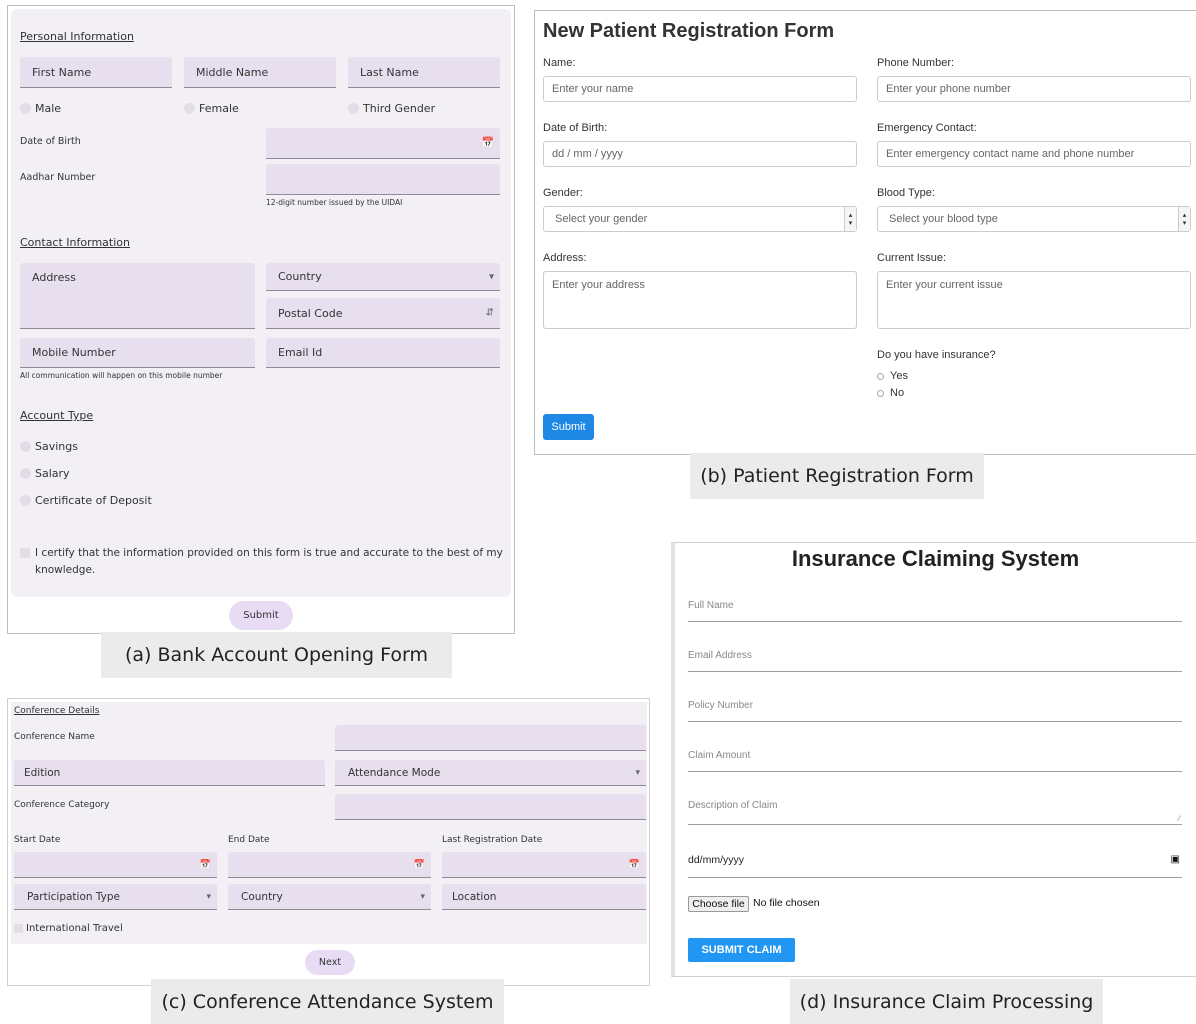 This screenshot has height=1024, width=1196. Describe the element at coordinates (329, 865) in the screenshot. I see `end-date-field: 📅` at that location.